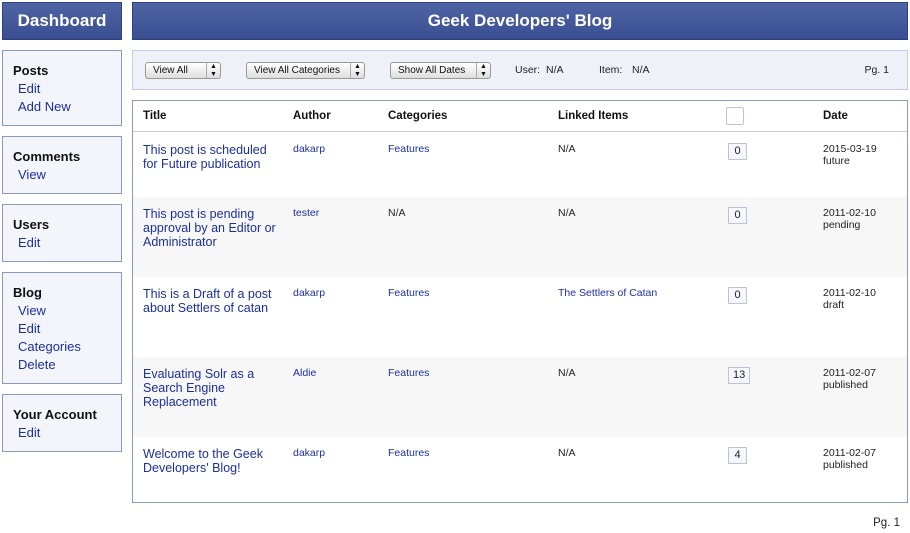 The height and width of the screenshot is (533, 910). I want to click on post-date-value: 2015-03-19, so click(850, 149).